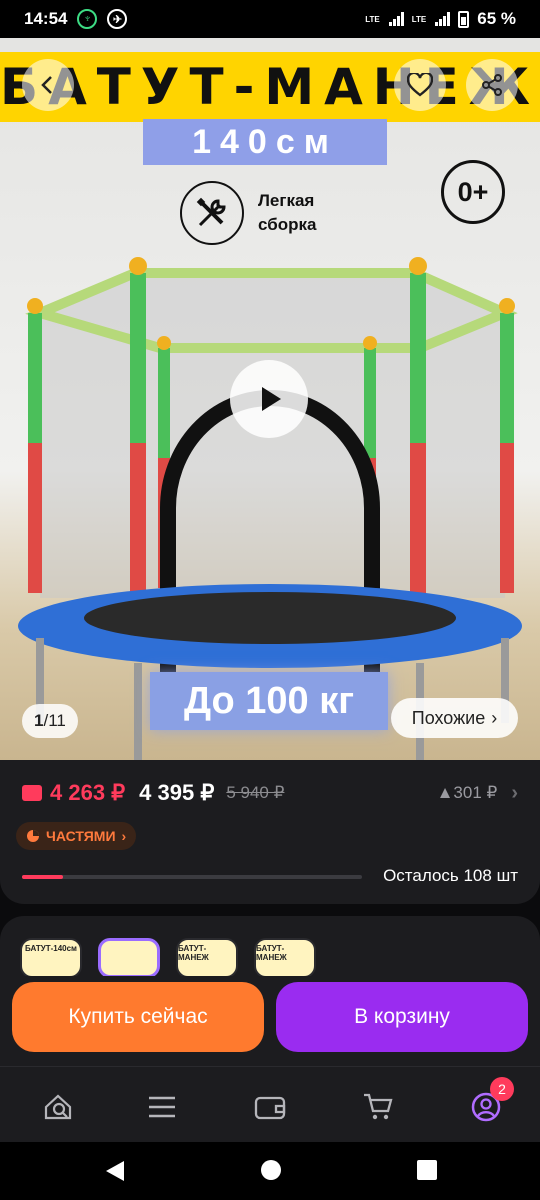 This screenshot has width=540, height=1200. What do you see at coordinates (467, 792) in the screenshot?
I see `price-increase: ▲301 ₽` at bounding box center [467, 792].